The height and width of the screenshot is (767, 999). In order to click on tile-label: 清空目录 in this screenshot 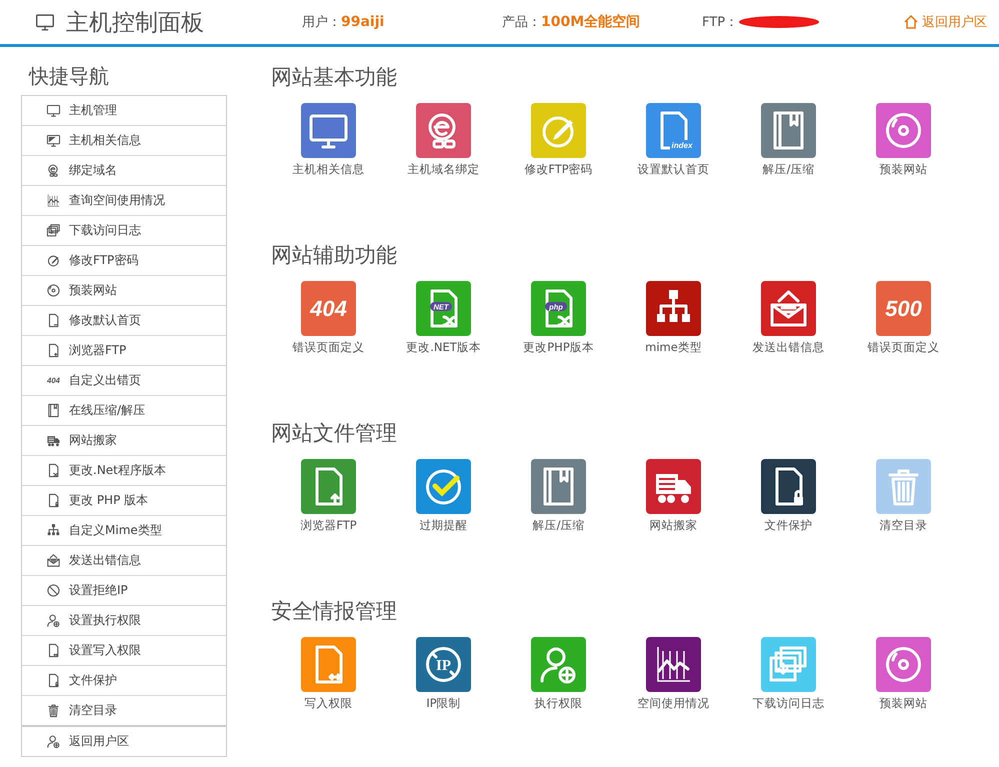, I will do `click(904, 525)`.